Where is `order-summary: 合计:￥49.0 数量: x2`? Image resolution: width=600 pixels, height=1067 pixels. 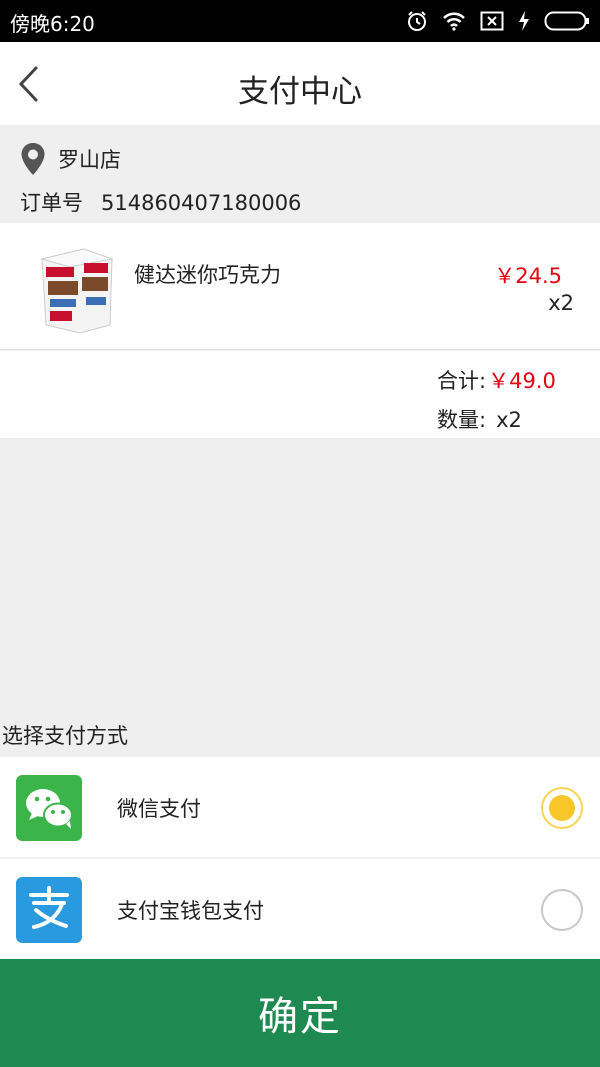 order-summary: 合计:￥49.0 数量: x2 is located at coordinates (300, 394).